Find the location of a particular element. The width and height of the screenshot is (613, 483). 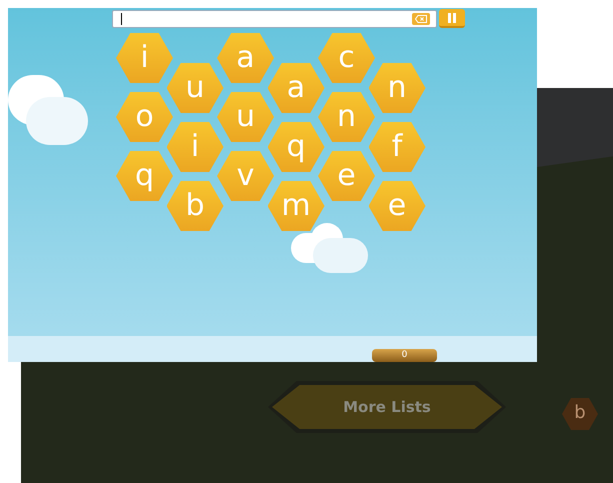

backspace-icon is located at coordinates (421, 19).